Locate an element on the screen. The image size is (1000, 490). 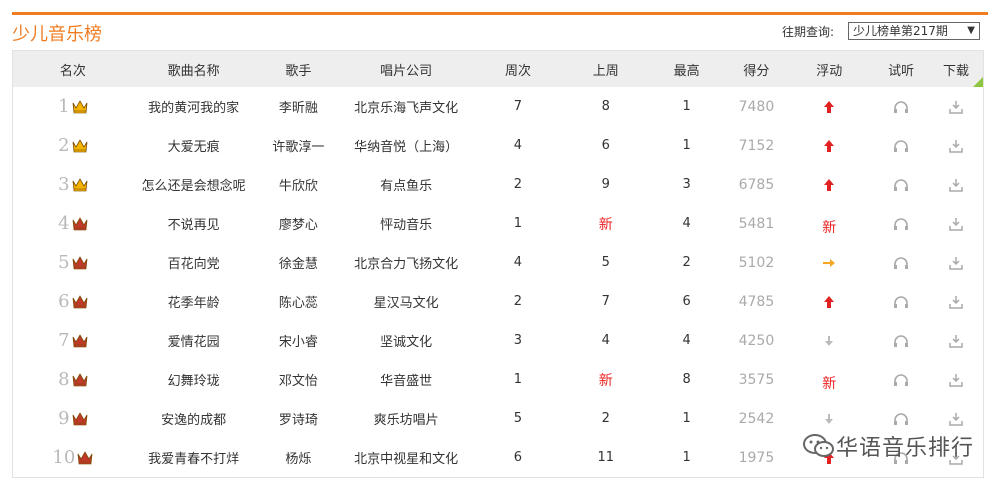
peak-position: 1 is located at coordinates (686, 418).